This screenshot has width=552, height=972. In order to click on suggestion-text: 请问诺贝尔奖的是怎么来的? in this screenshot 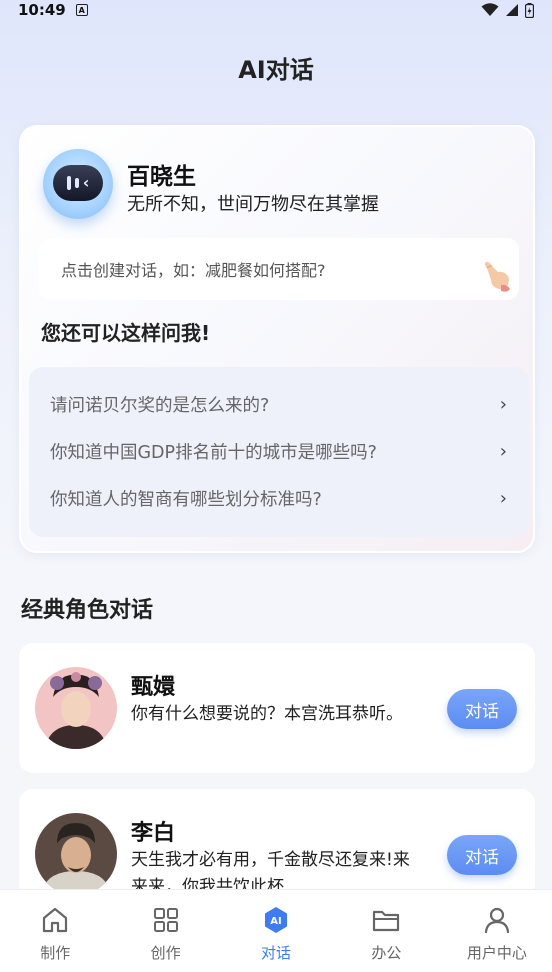, I will do `click(160, 406)`.